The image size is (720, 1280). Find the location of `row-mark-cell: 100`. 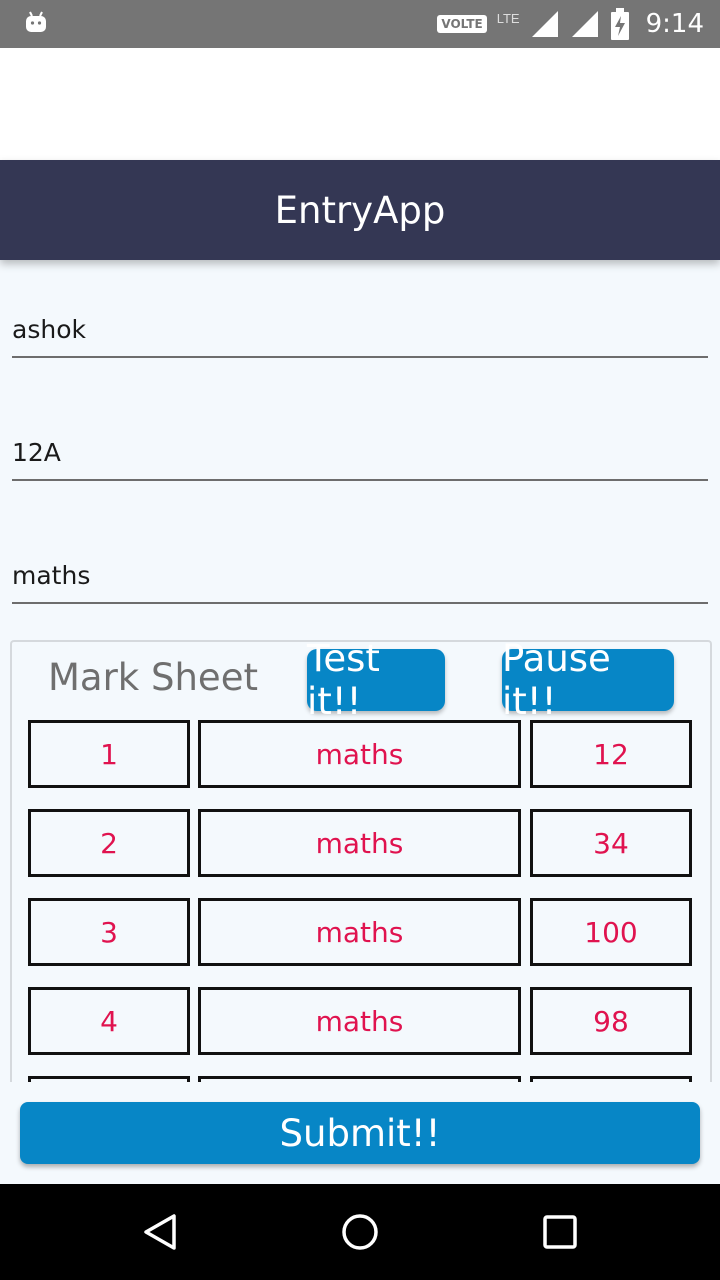

row-mark-cell: 100 is located at coordinates (611, 932).